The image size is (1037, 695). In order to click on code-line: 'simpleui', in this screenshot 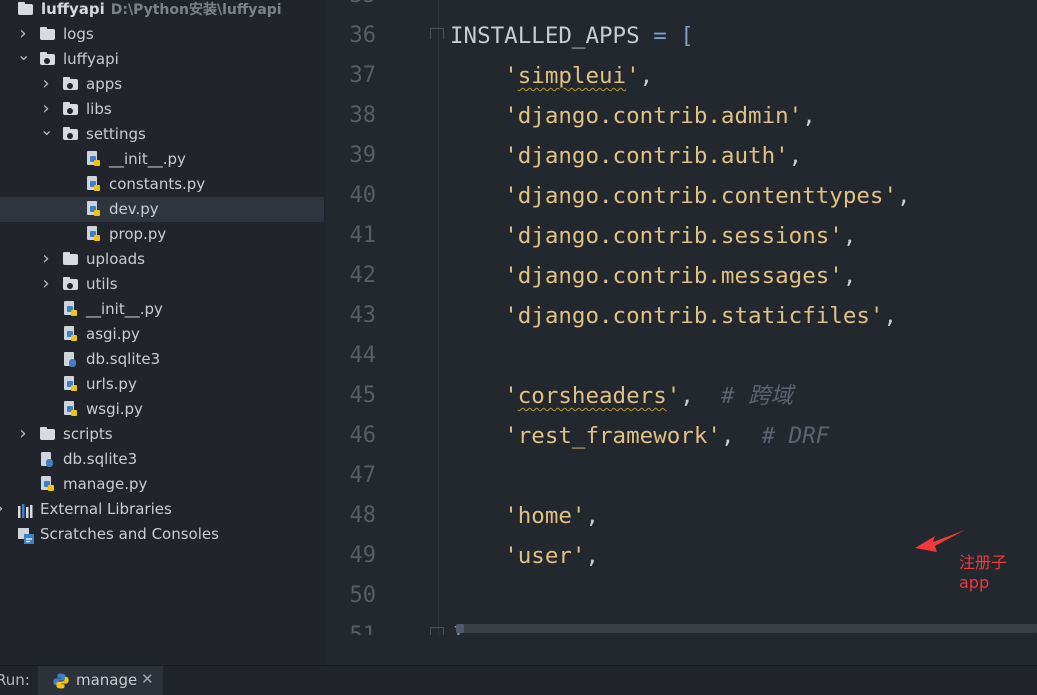, I will do `click(551, 76)`.